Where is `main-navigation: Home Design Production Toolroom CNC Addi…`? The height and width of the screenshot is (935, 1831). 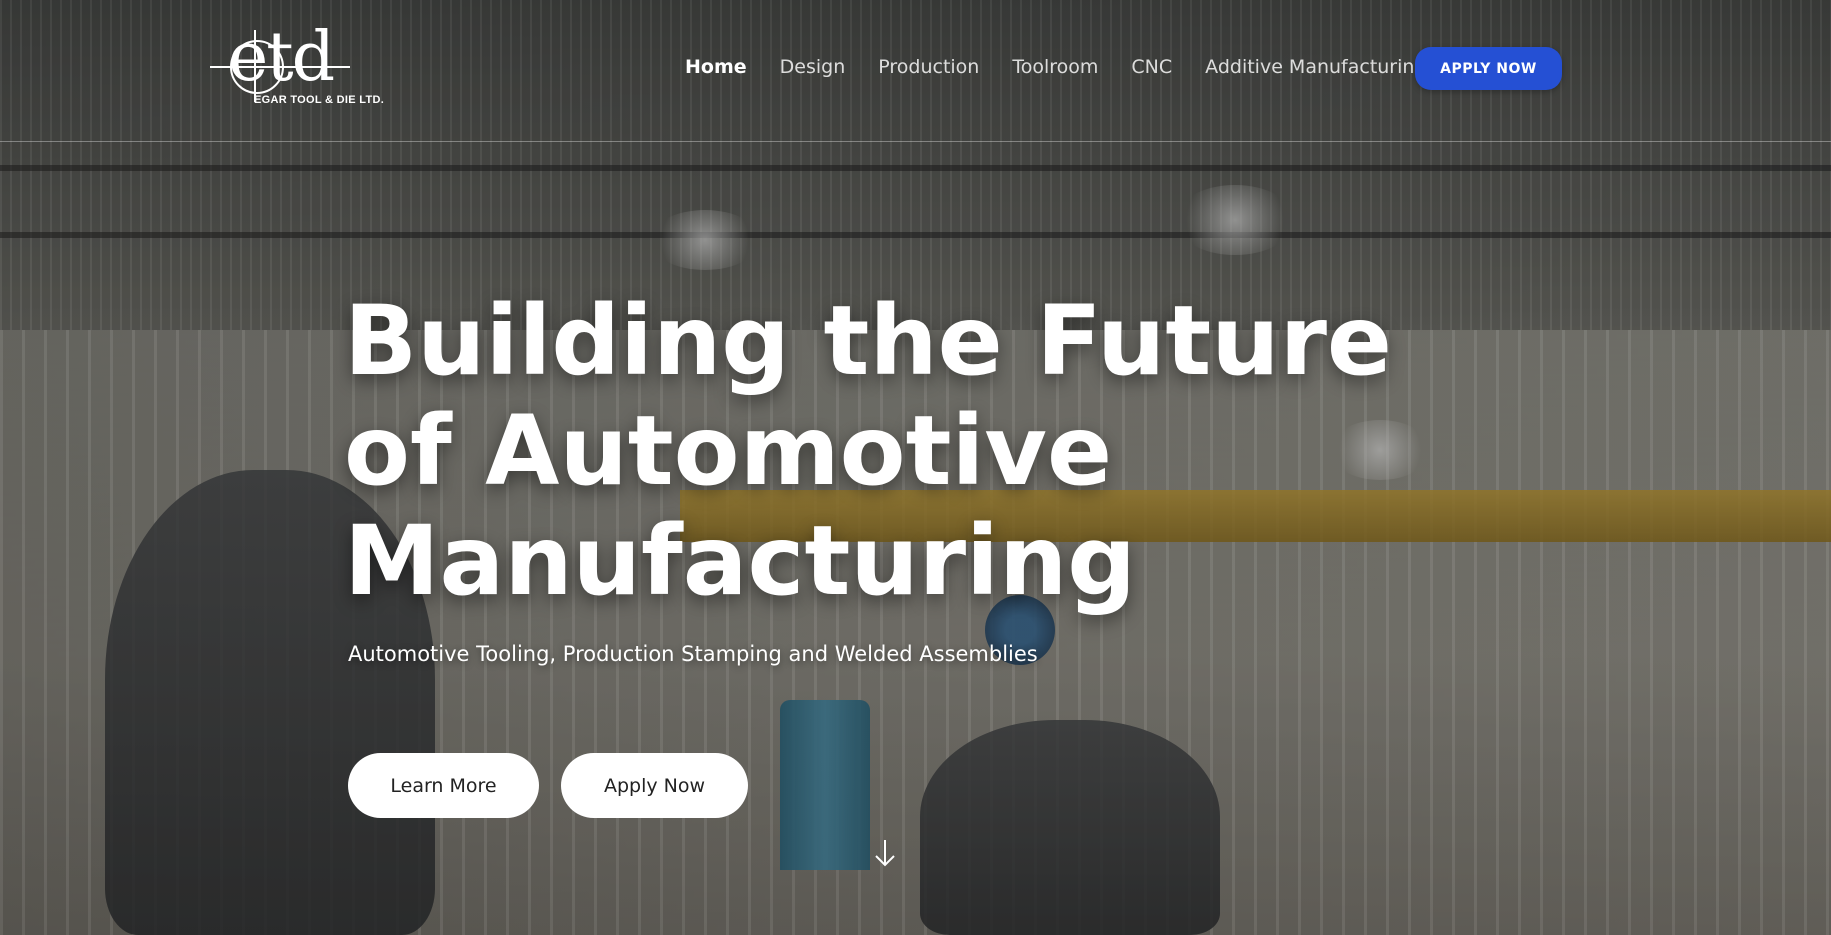 main-navigation: Home Design Production Toolroom CNC Addi… is located at coordinates (1056, 67).